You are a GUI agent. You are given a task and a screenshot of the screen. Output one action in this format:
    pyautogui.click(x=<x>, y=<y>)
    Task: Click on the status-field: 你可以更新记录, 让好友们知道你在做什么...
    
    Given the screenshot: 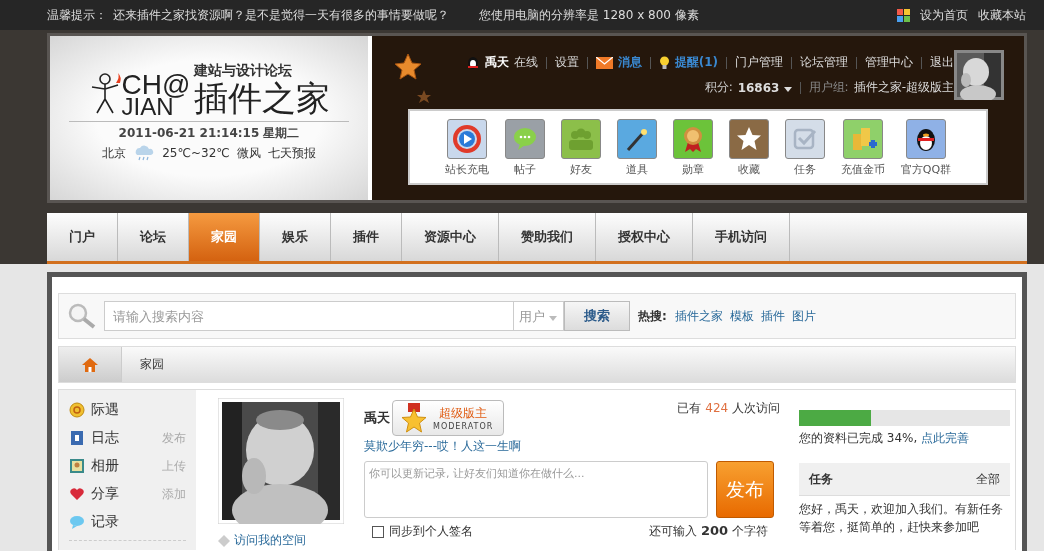 What is the action you would take?
    pyautogui.click(x=536, y=489)
    